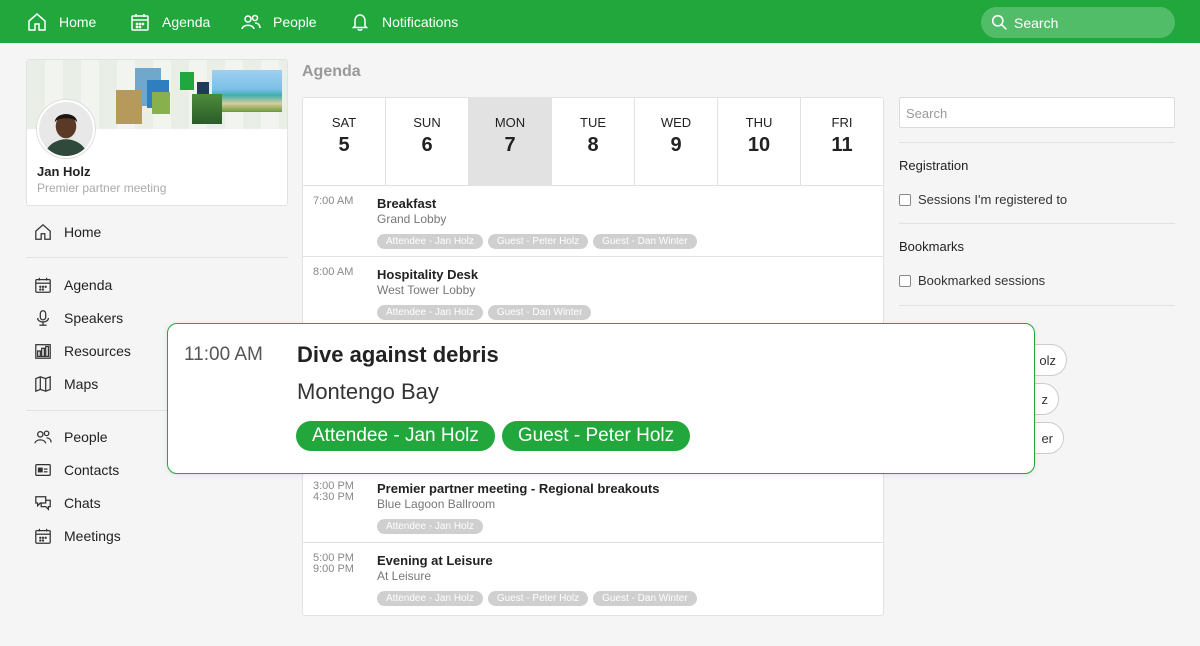 This screenshot has width=1200, height=646. I want to click on profile-card: Jan Holz Premier partner meeting, so click(157, 132).